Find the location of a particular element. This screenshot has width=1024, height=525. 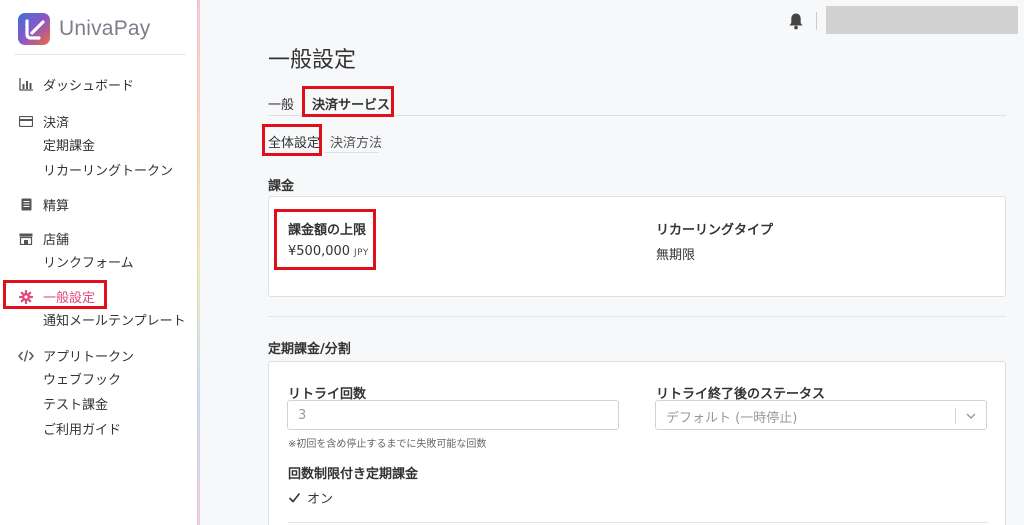

logo-divider is located at coordinates (100, 54).